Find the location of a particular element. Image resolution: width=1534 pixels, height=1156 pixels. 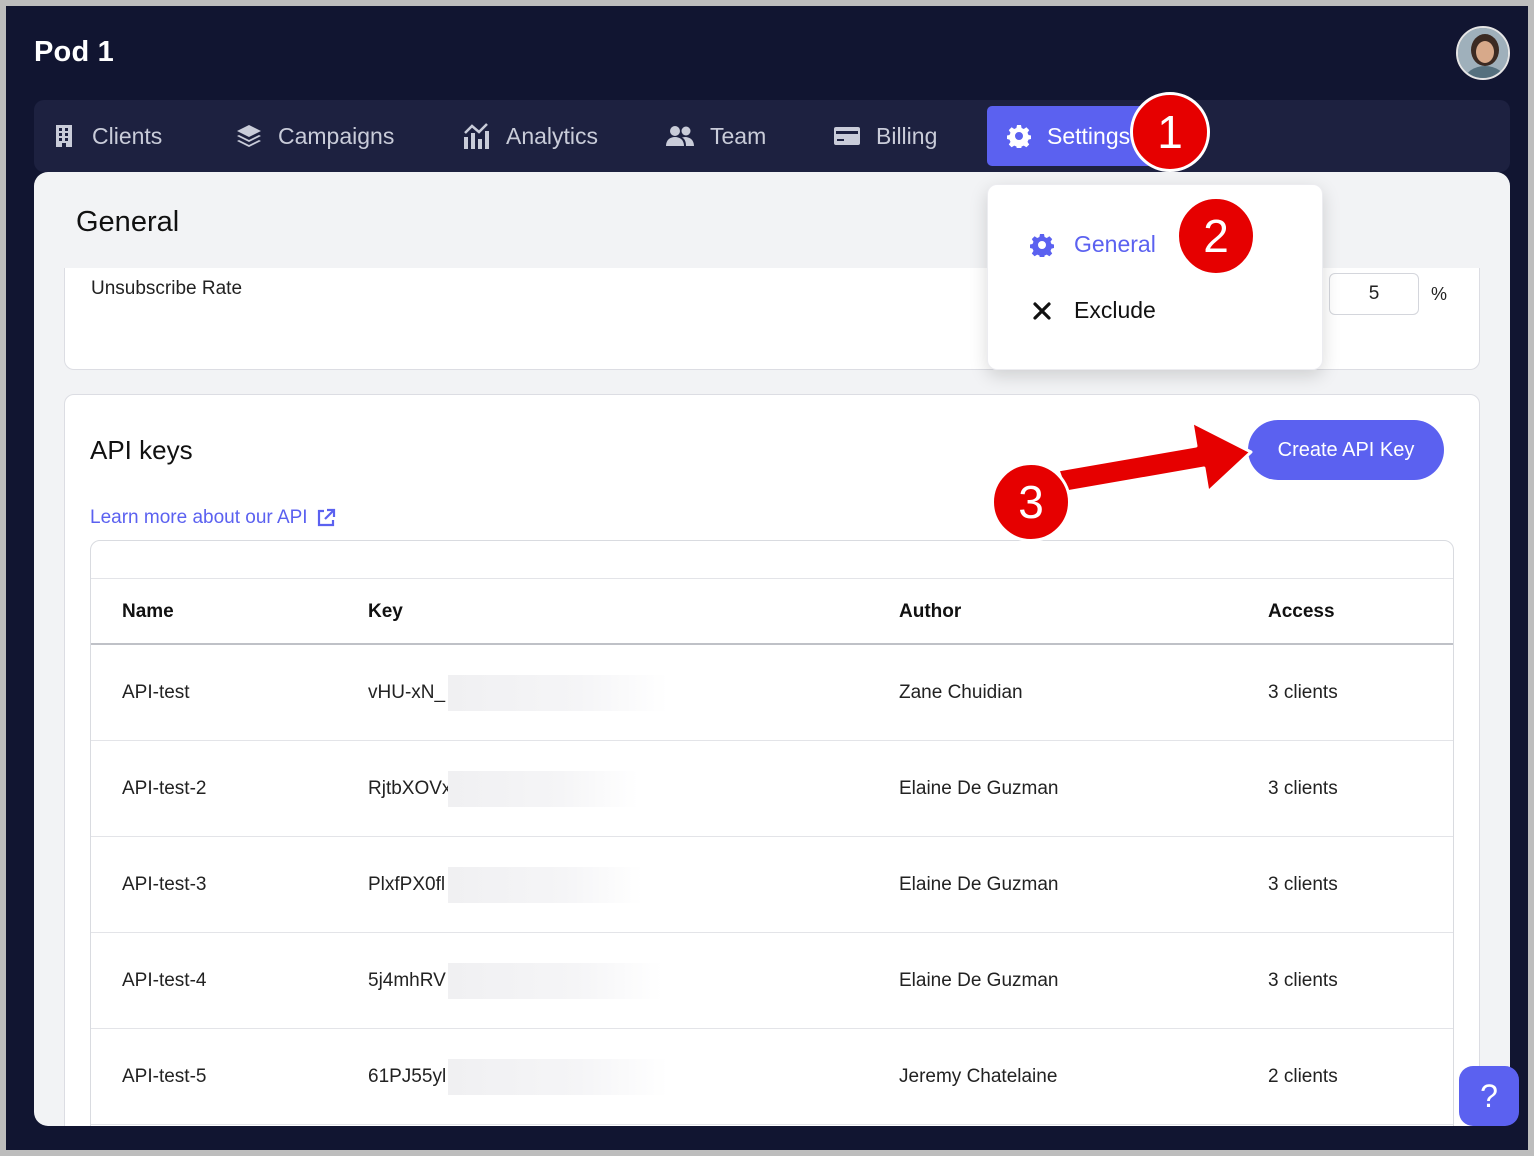

cell-access: 2 clients is located at coordinates (1303, 1076).